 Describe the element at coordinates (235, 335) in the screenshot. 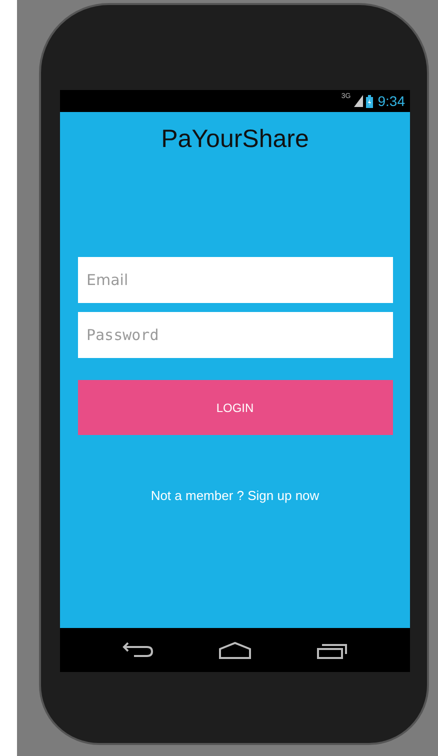

I see `password-field: Password` at that location.